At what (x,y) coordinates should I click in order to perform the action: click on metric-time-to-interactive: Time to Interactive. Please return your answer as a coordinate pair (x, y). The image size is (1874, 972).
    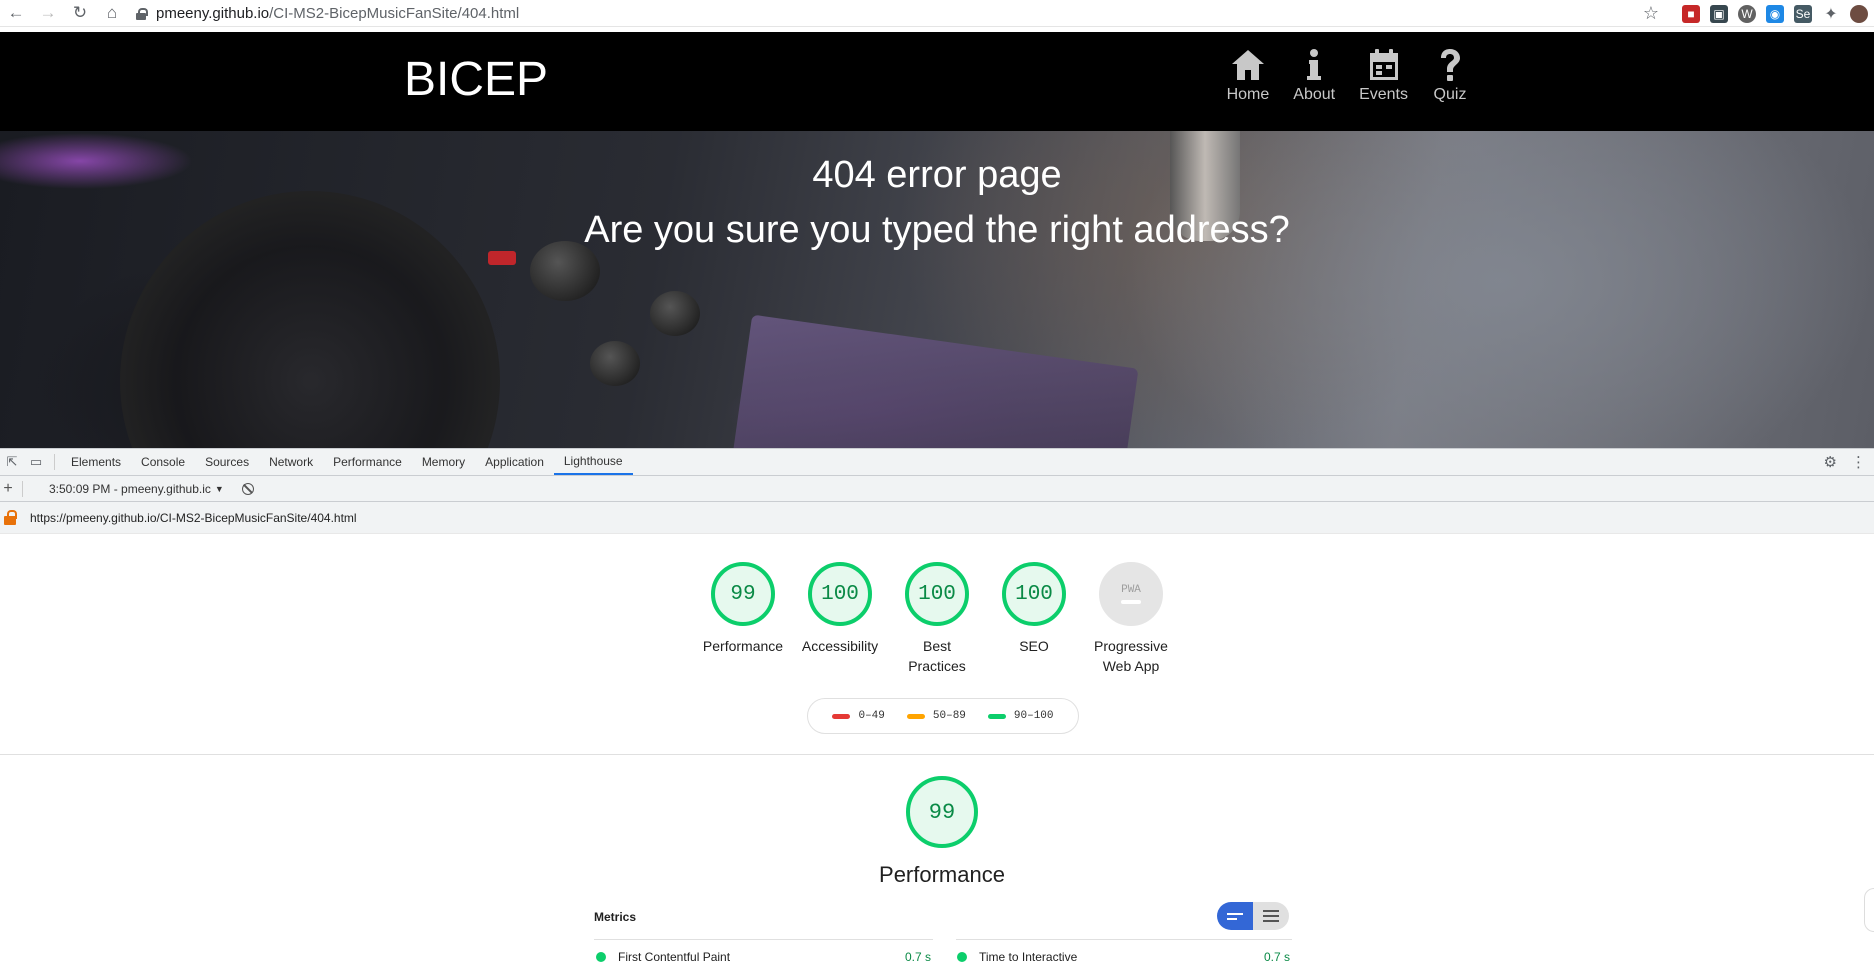
    Looking at the image, I should click on (1017, 957).